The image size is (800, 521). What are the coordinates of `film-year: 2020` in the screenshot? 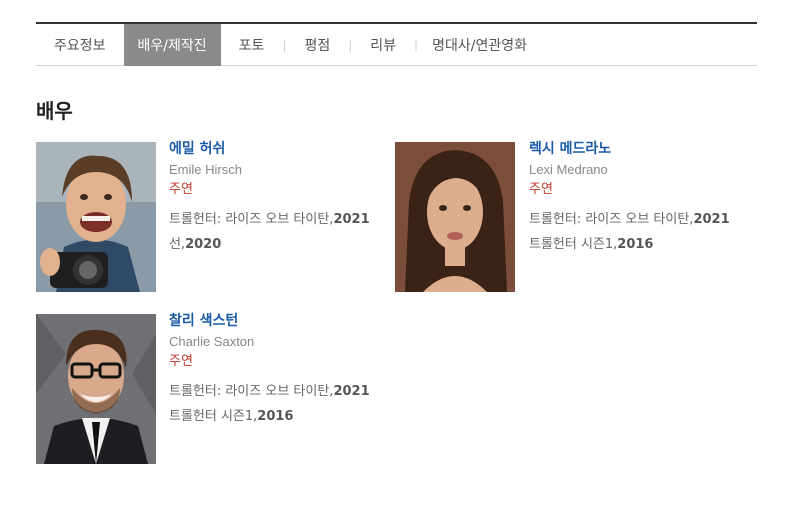 It's located at (203, 244).